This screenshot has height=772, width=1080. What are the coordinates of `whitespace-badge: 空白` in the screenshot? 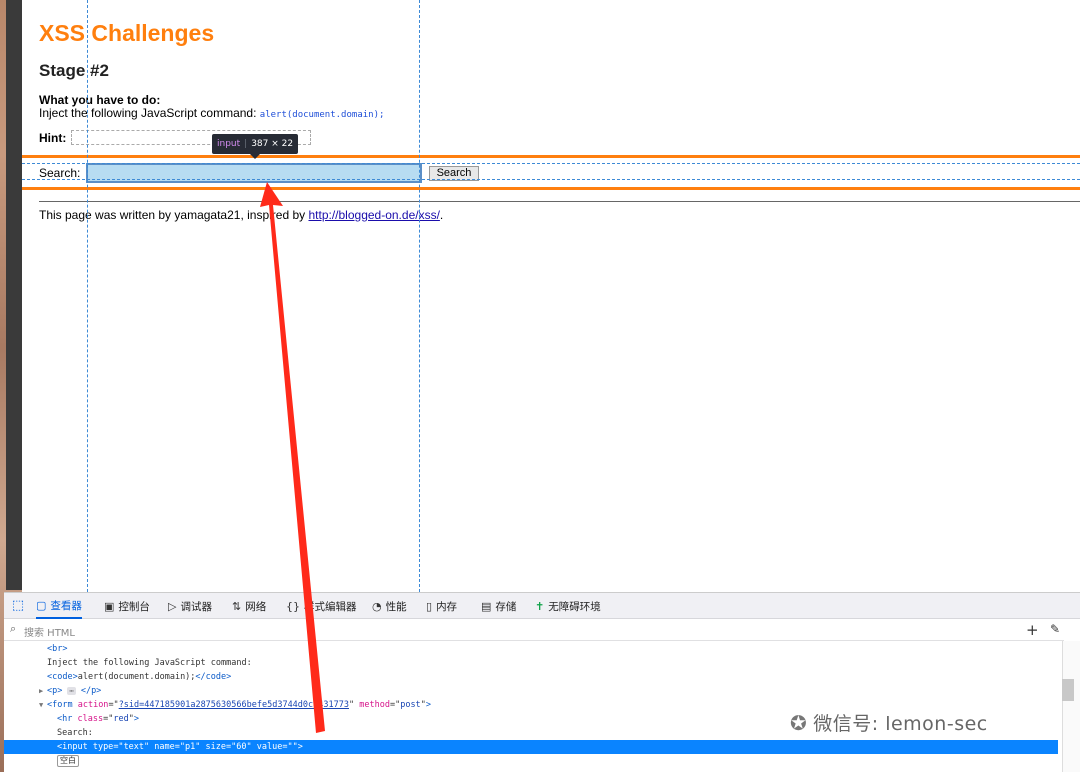 It's located at (68, 761).